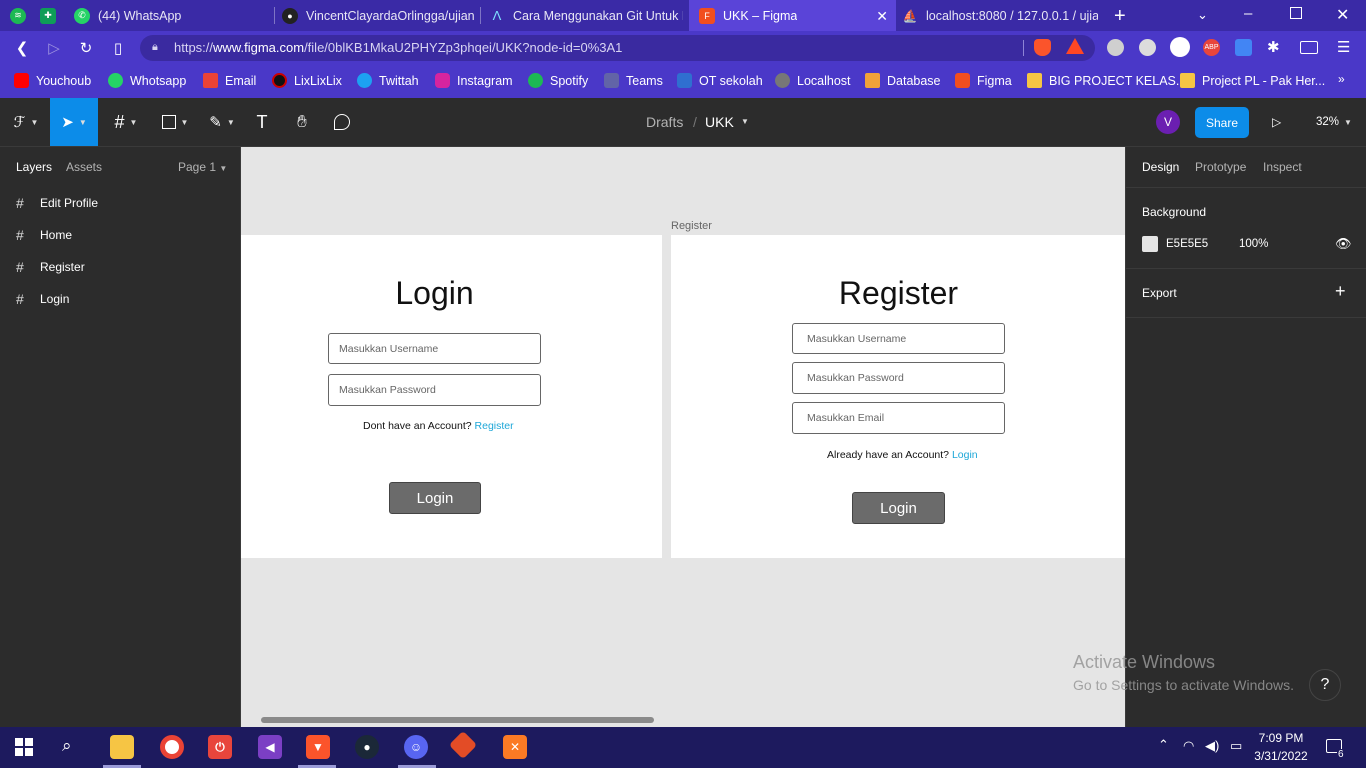 The image size is (1366, 768). I want to click on breadcrumb-drafts: Drafts, so click(664, 122).